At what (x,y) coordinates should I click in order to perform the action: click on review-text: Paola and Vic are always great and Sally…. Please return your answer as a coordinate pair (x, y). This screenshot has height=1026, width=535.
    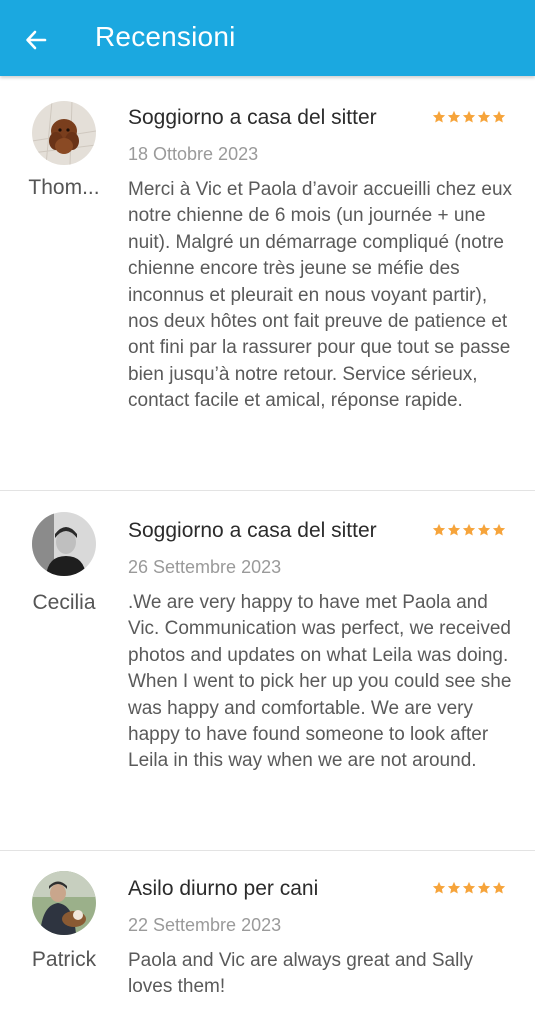
    Looking at the image, I should click on (301, 974).